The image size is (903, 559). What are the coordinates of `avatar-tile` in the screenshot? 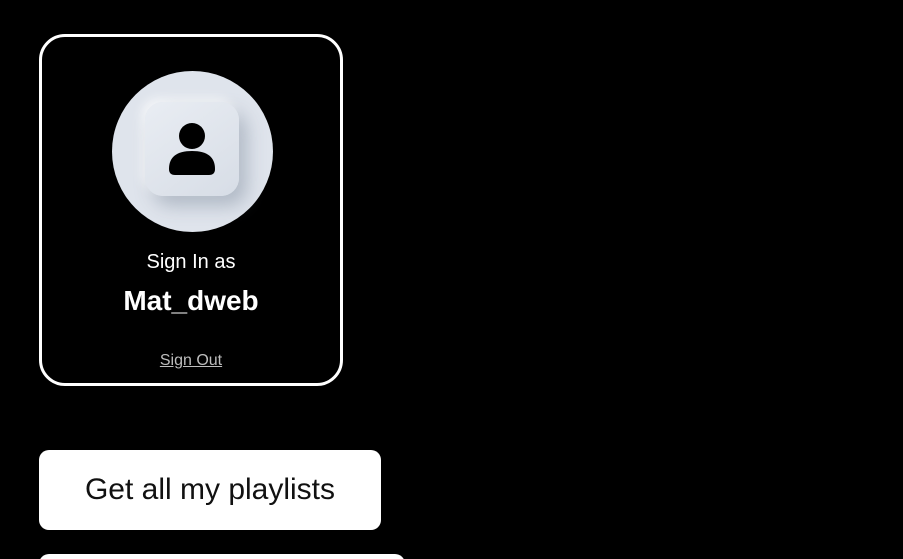 It's located at (192, 149).